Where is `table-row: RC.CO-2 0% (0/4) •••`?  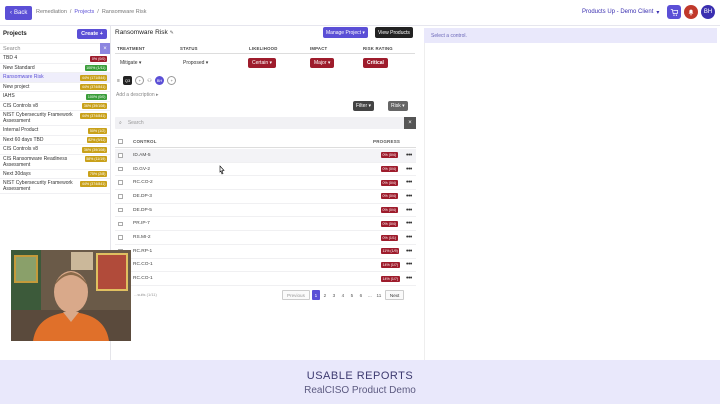
table-row: RC.CO-2 0% (0/4) ••• is located at coordinates (265, 183).